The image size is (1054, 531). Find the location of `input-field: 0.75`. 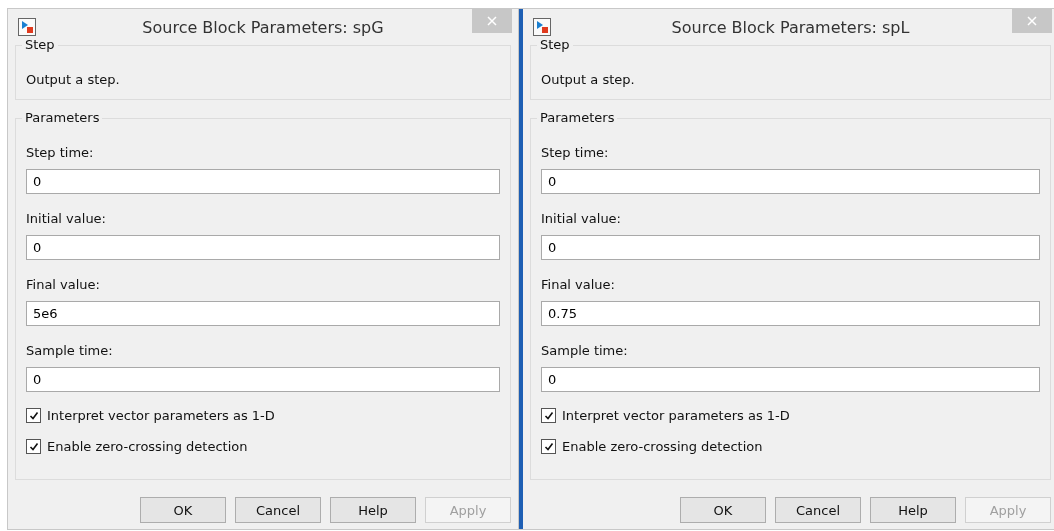

input-field: 0.75 is located at coordinates (790, 313).